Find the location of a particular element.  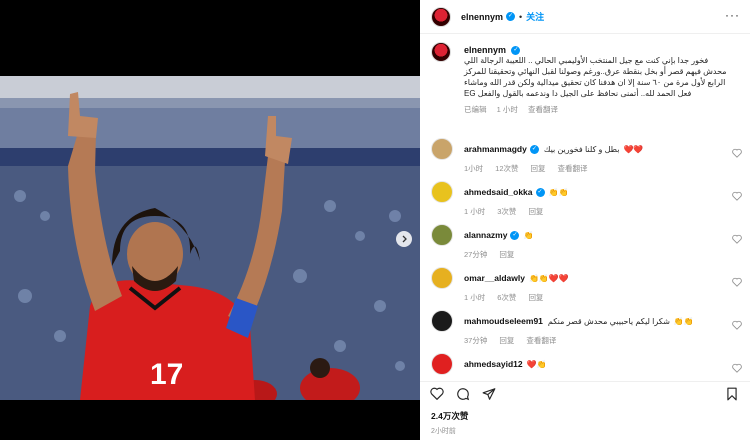

comment-meta: 27分钟 回复 is located at coordinates (594, 254).